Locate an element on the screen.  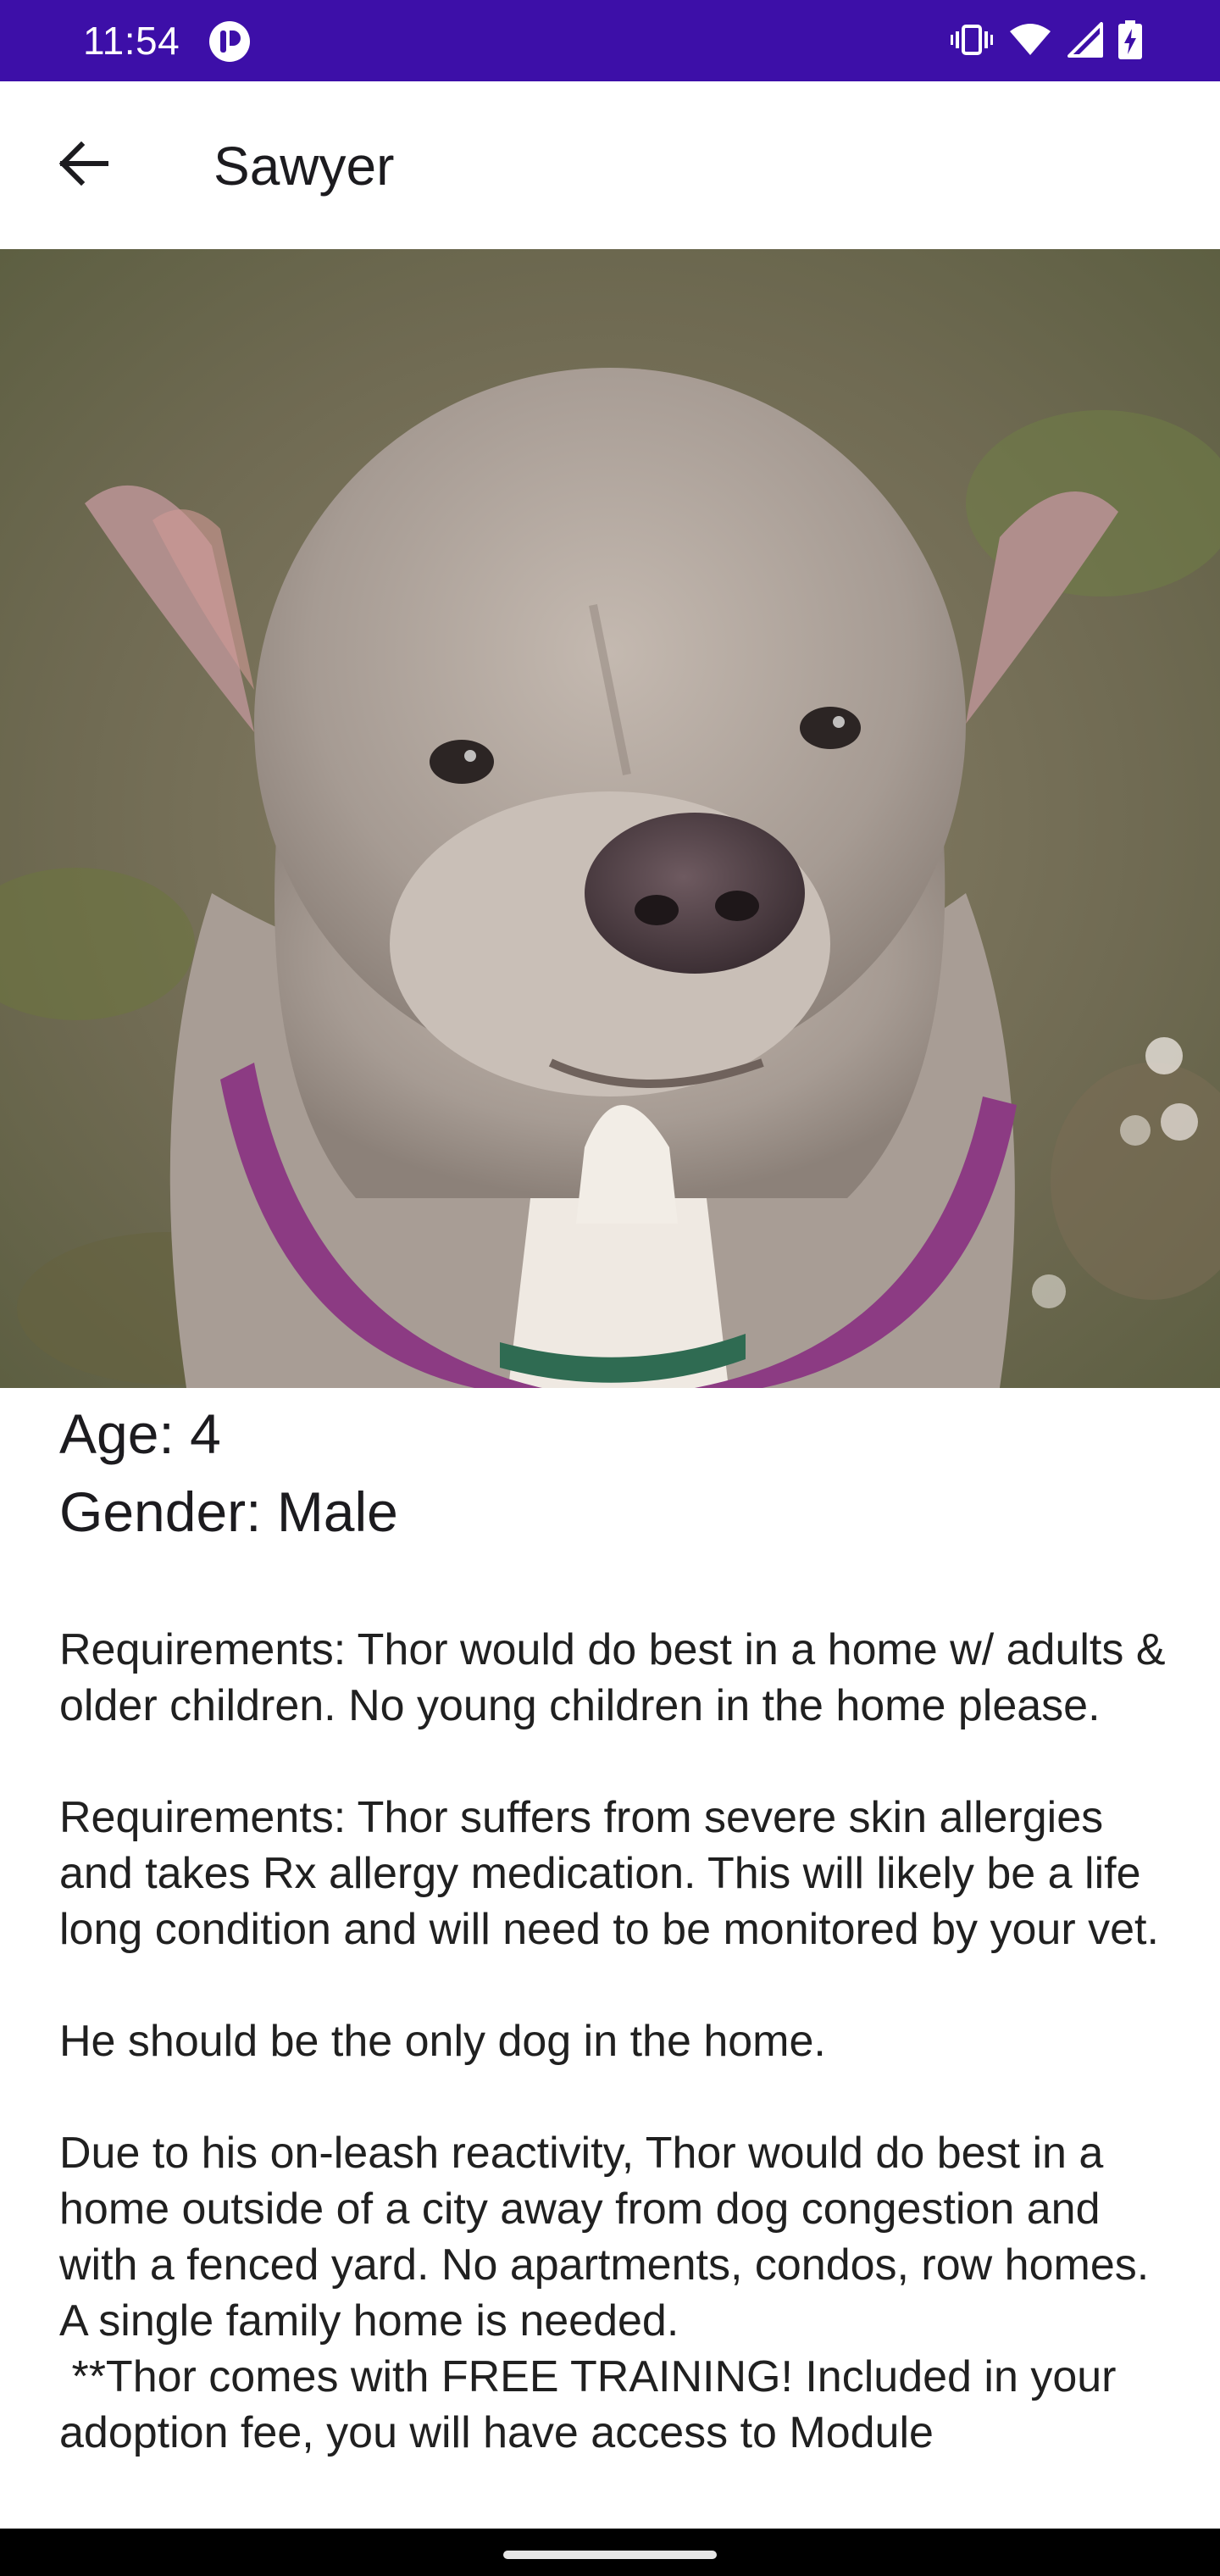
status-time: 11:54 is located at coordinates (131, 41).